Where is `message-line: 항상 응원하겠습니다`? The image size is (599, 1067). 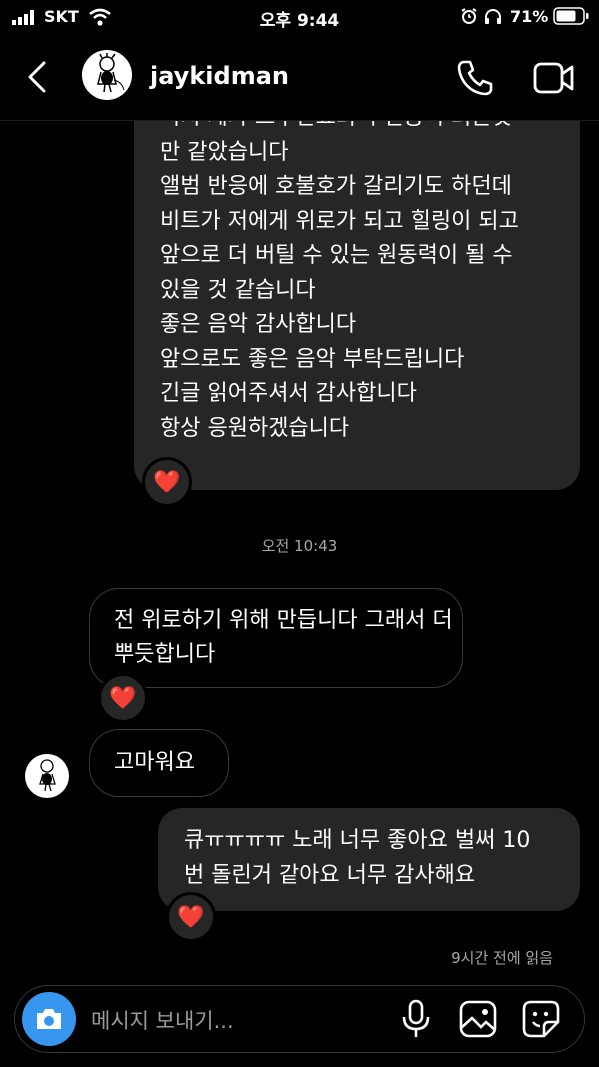 message-line: 항상 응원하겠습니다 is located at coordinates (255, 428).